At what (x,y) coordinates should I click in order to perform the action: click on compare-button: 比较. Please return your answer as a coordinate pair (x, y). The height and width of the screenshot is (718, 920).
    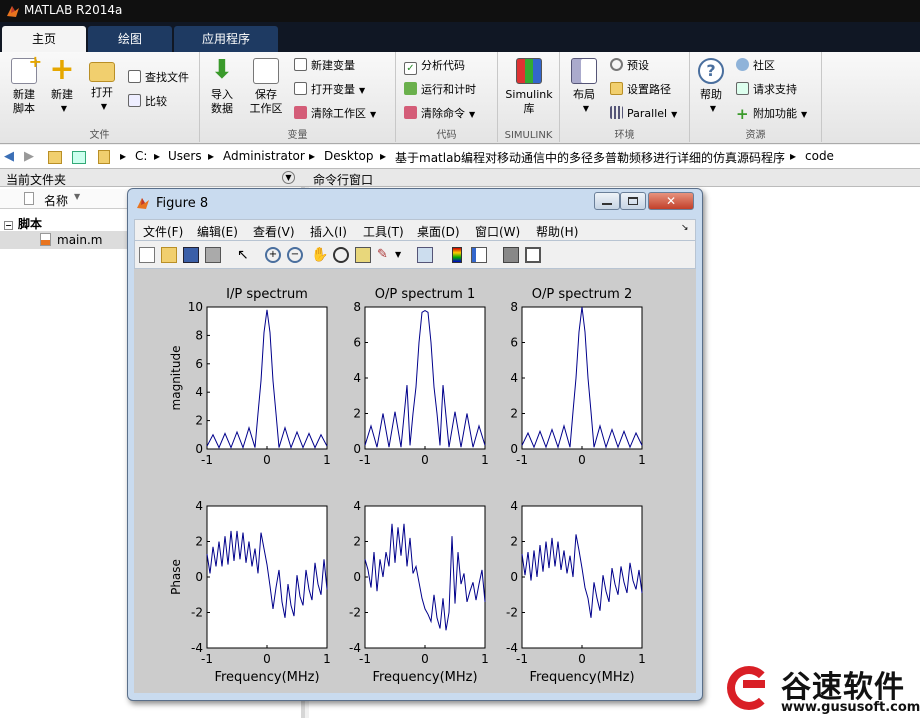
    Looking at the image, I should click on (147, 102).